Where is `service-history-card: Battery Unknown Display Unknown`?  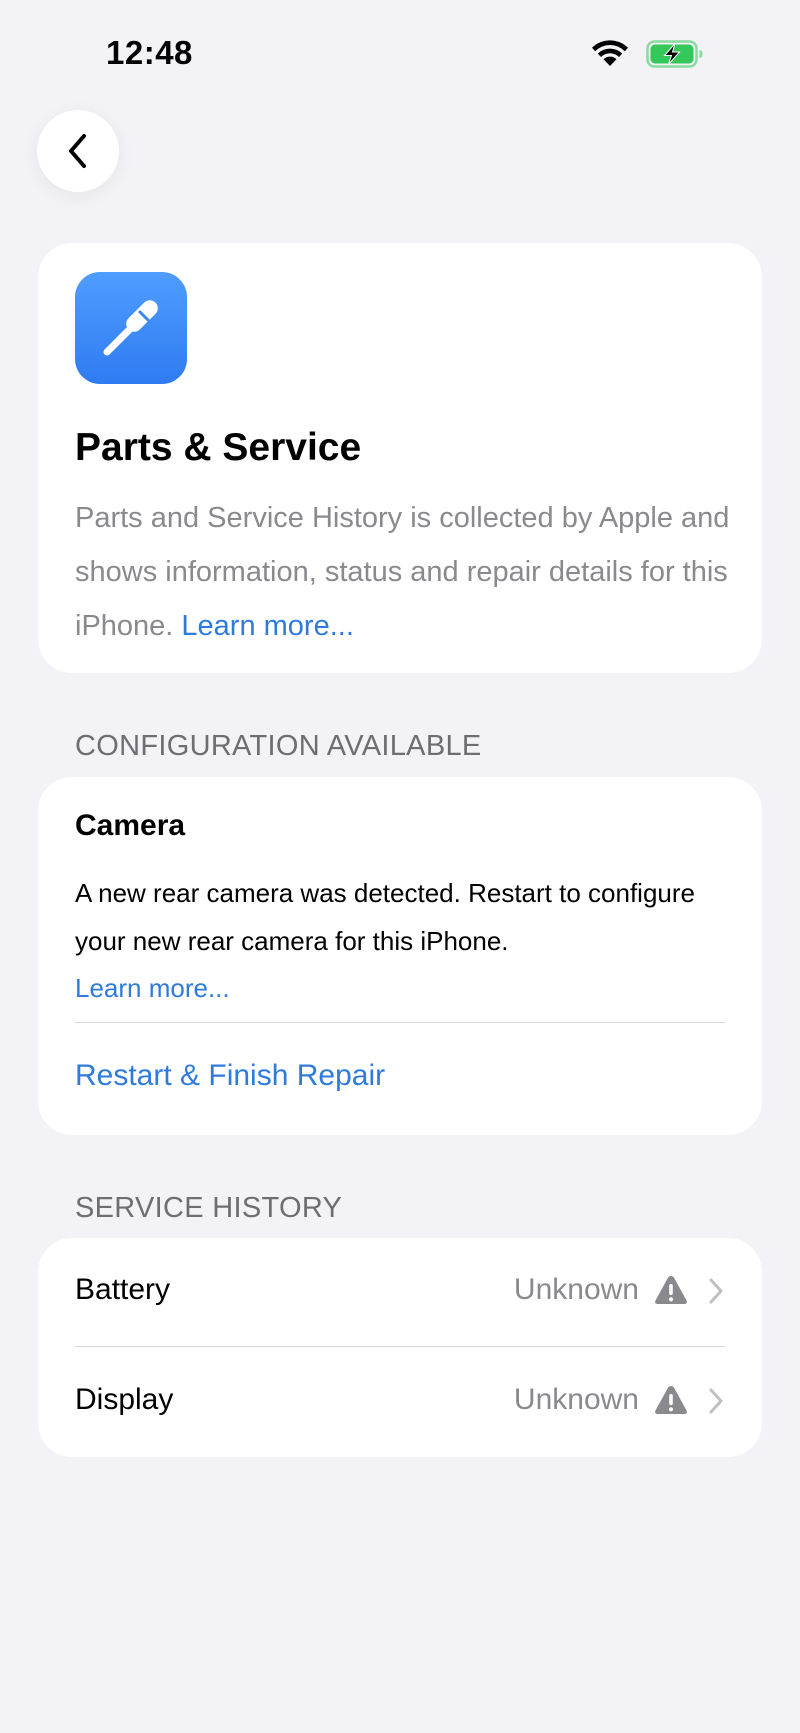 service-history-card: Battery Unknown Display Unknown is located at coordinates (400, 1347).